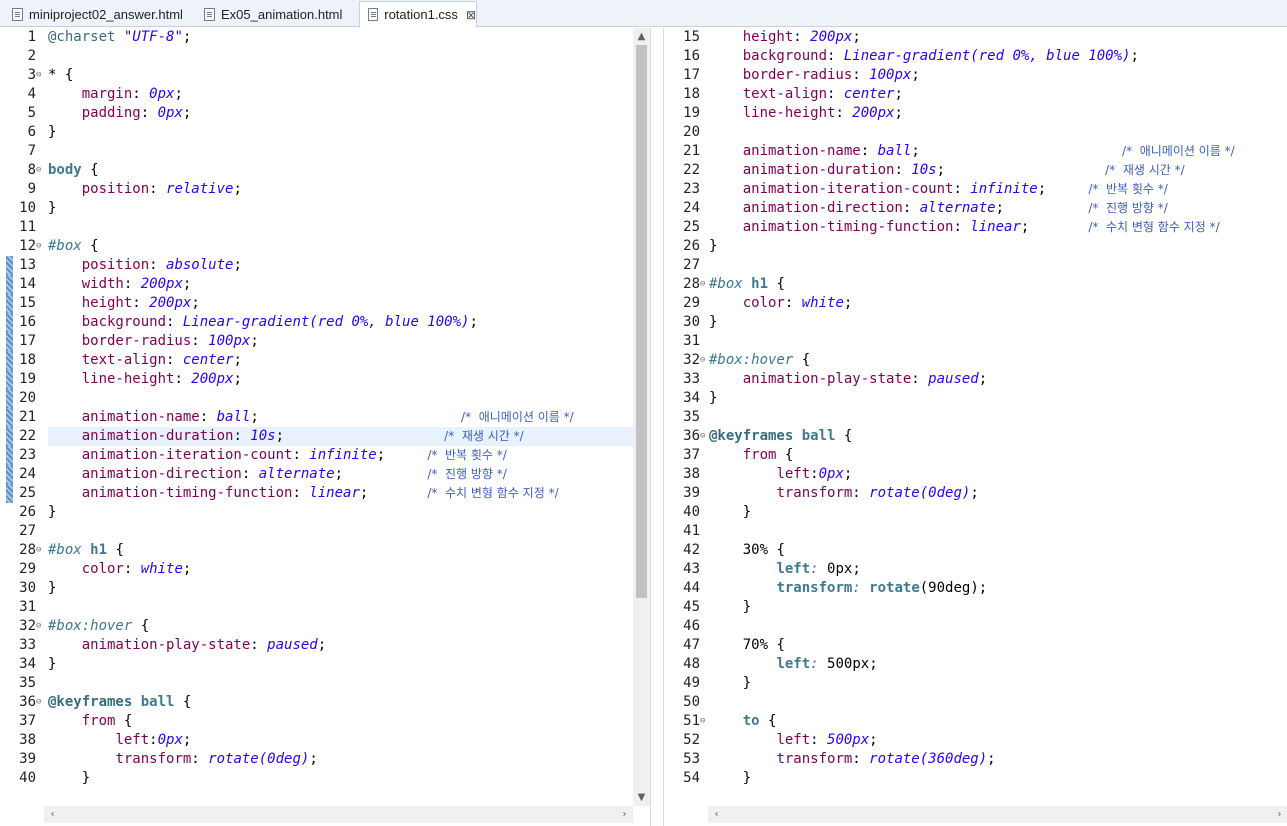 This screenshot has width=1287, height=826. I want to click on code-line: margin: 0px;, so click(115, 94).